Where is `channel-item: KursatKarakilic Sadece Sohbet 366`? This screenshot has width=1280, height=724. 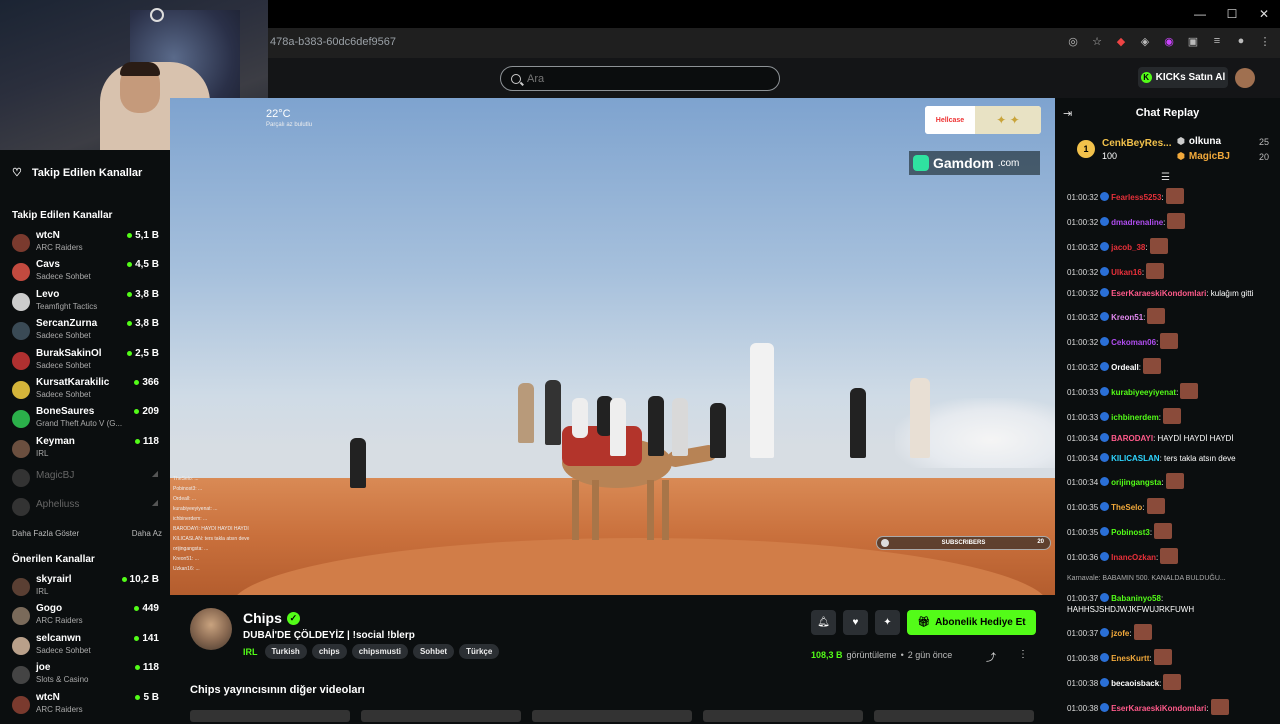
channel-item: KursatKarakilic Sadece Sohbet 366 is located at coordinates (87, 391).